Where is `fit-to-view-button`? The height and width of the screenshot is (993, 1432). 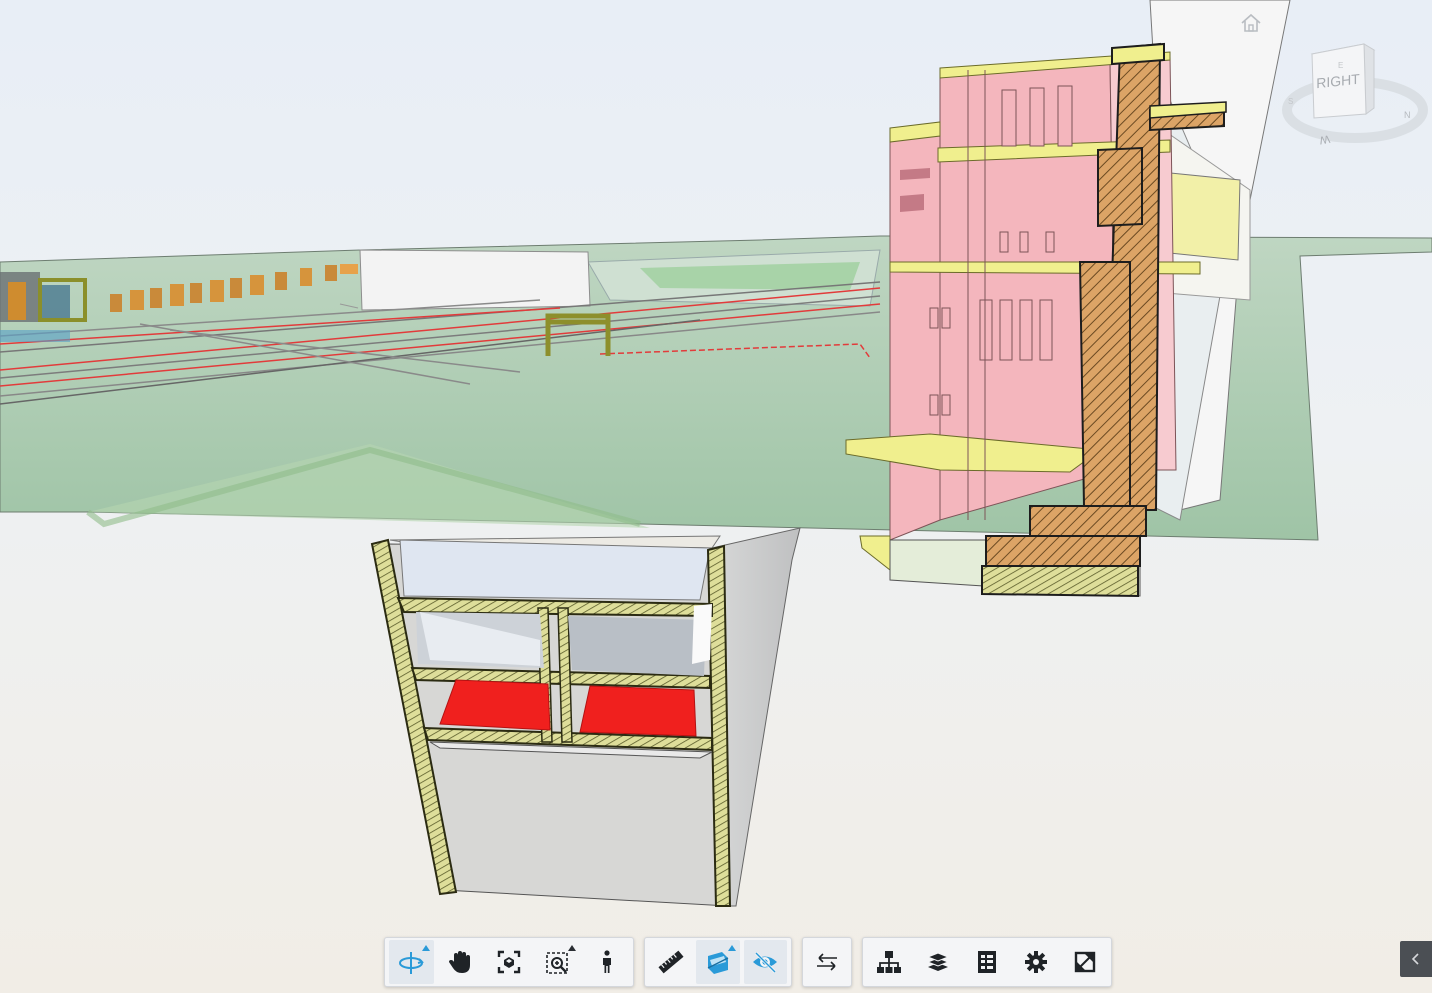
fit-to-view-button is located at coordinates (509, 962).